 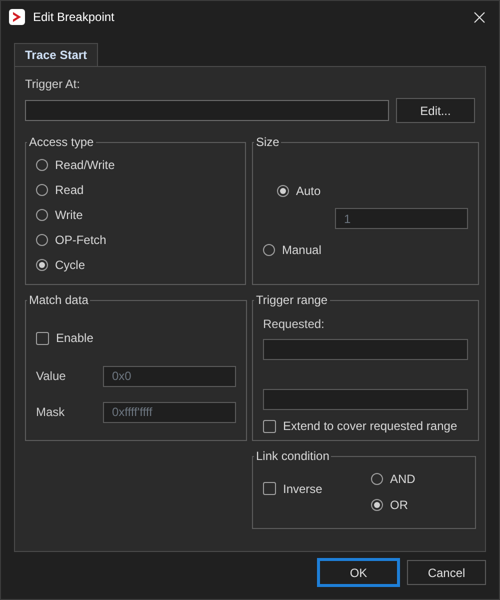 What do you see at coordinates (61, 265) in the screenshot?
I see `radio-button: Cycle` at bounding box center [61, 265].